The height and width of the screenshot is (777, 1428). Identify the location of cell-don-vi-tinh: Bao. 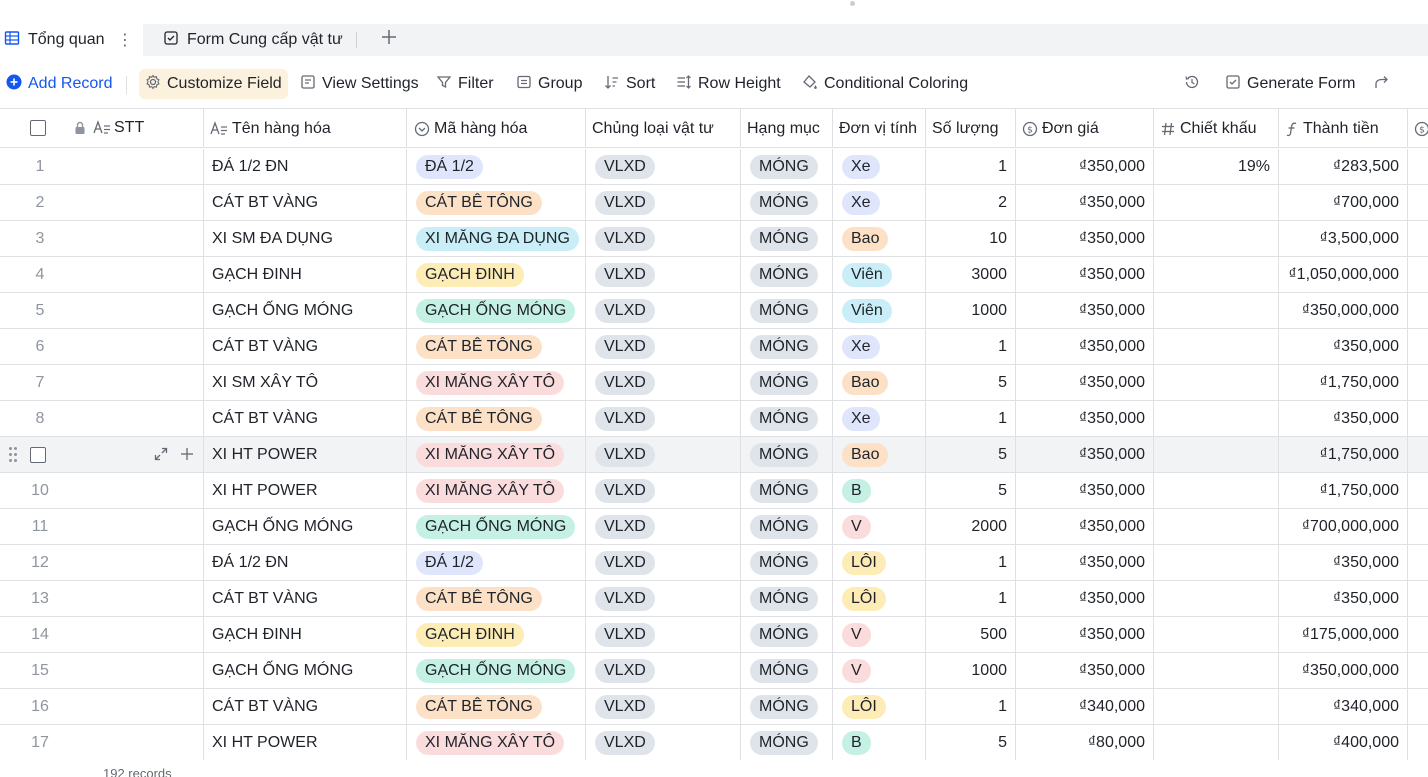
(879, 382).